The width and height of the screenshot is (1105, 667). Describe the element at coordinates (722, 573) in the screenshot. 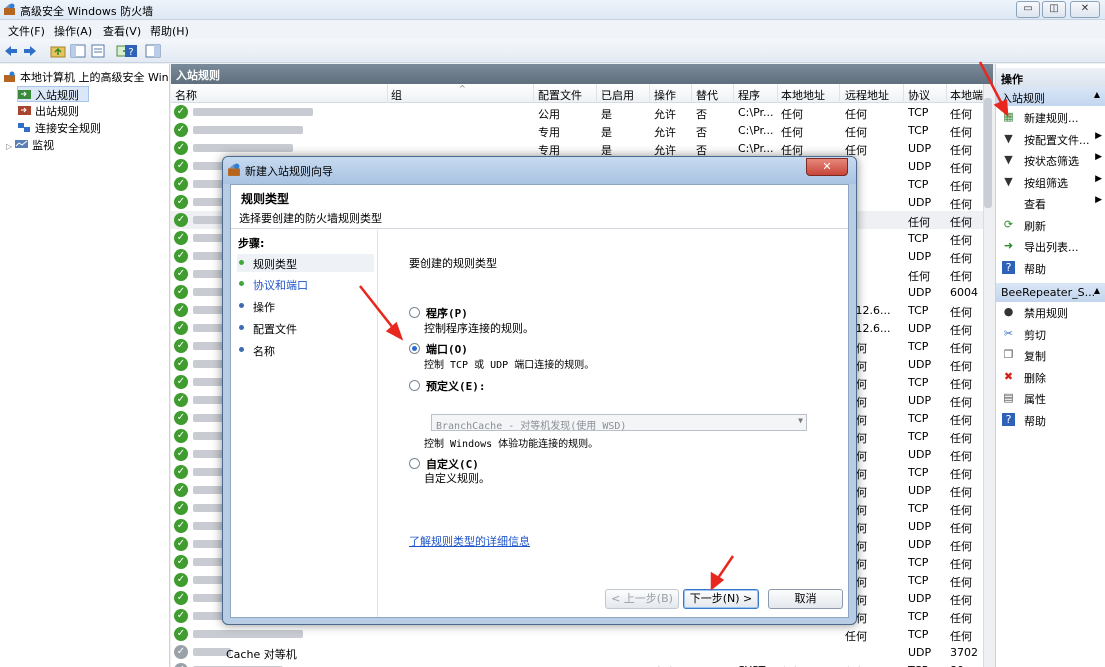

I see `annotation-arrow-next` at that location.